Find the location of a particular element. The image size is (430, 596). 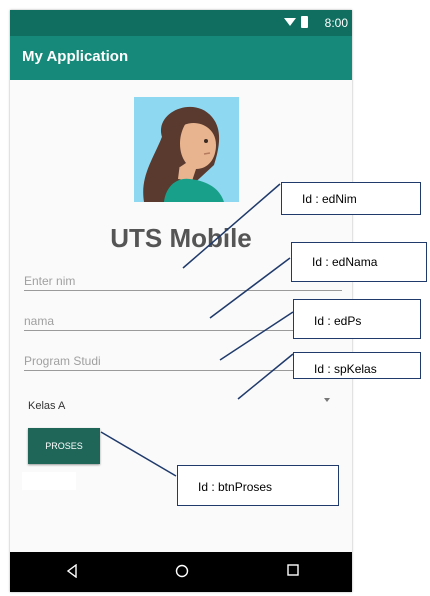

connector-ednim is located at coordinates (231, 226).